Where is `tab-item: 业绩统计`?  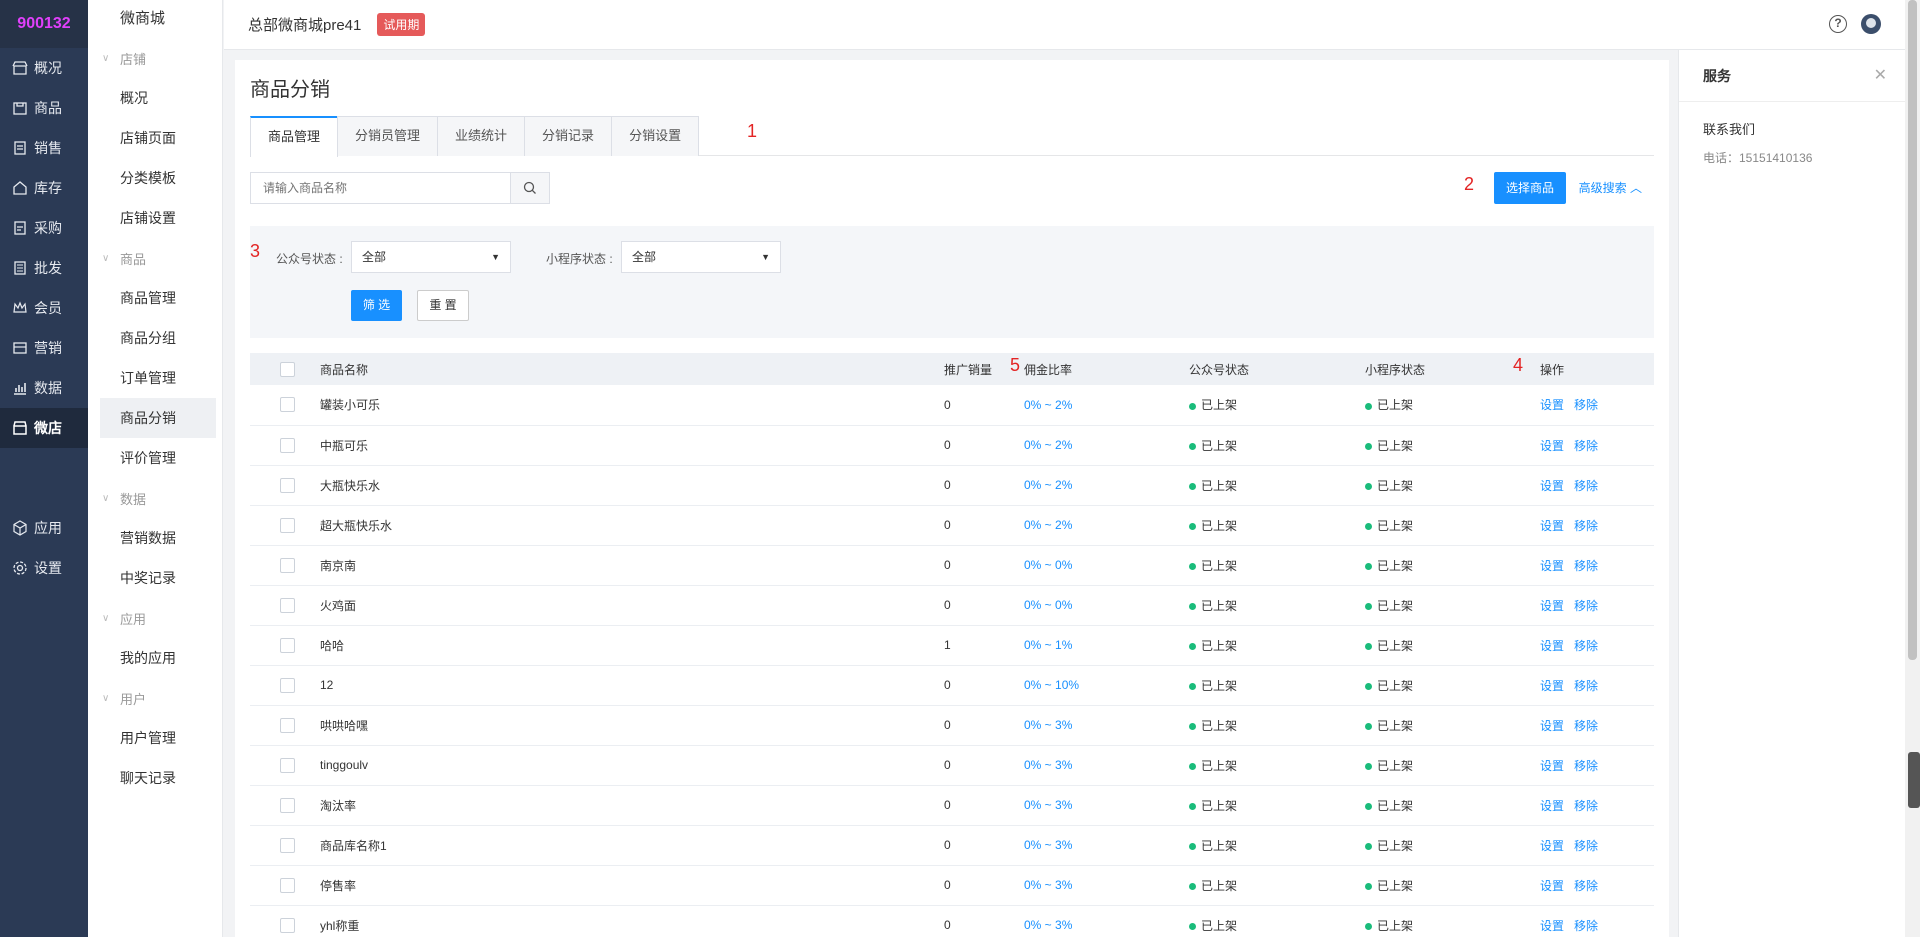
tab-item: 业绩统计 is located at coordinates (481, 136).